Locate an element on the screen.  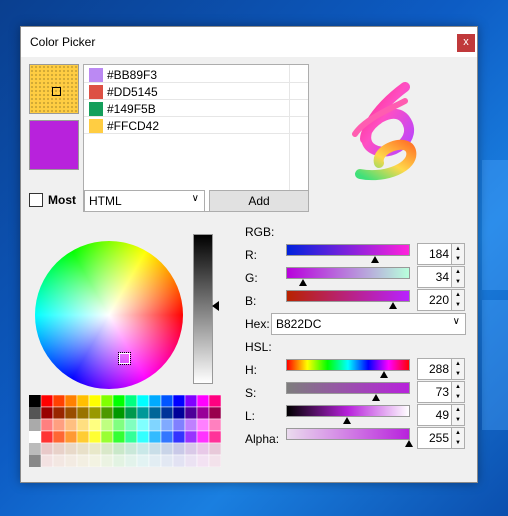
r-slider-thumb is located at coordinates (375, 259).